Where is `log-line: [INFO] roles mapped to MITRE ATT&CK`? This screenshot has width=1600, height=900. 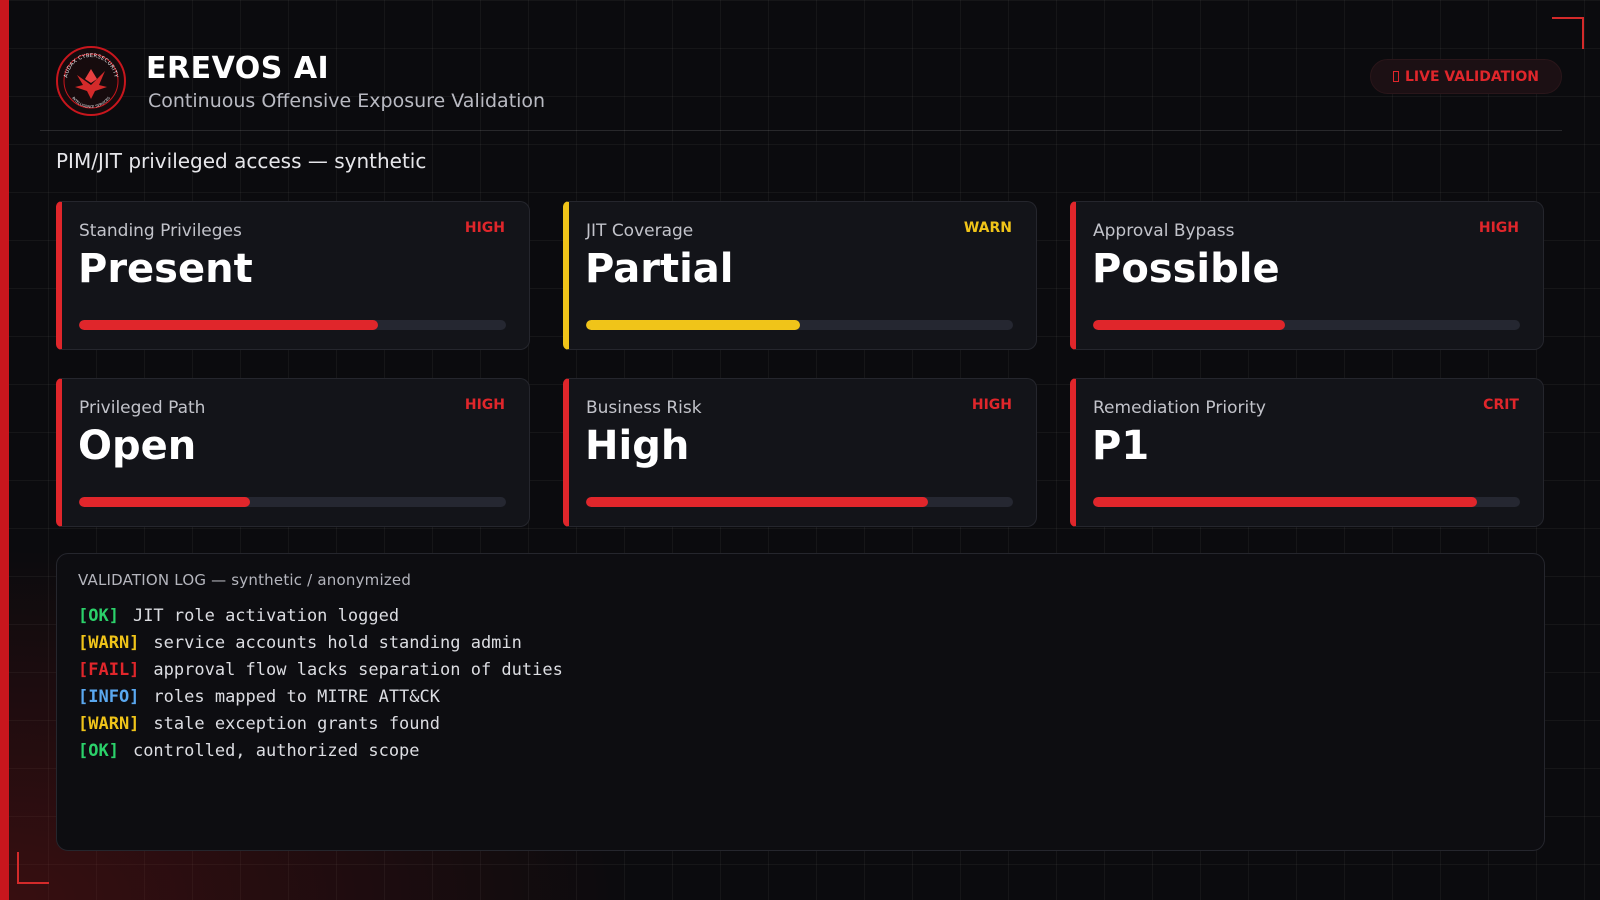 log-line: [INFO] roles mapped to MITRE ATT&CK is located at coordinates (320, 696).